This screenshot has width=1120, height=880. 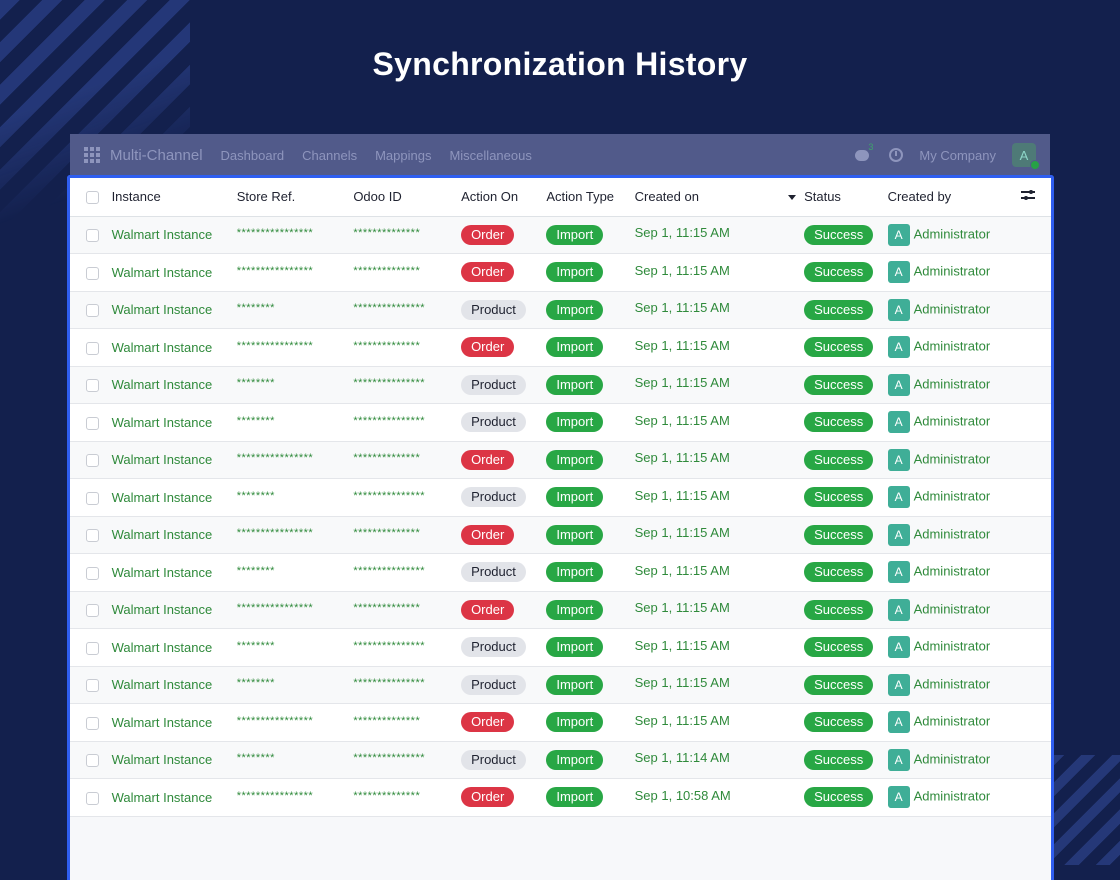 What do you see at coordinates (174, 197) in the screenshot?
I see `column-header-instance: Instance` at bounding box center [174, 197].